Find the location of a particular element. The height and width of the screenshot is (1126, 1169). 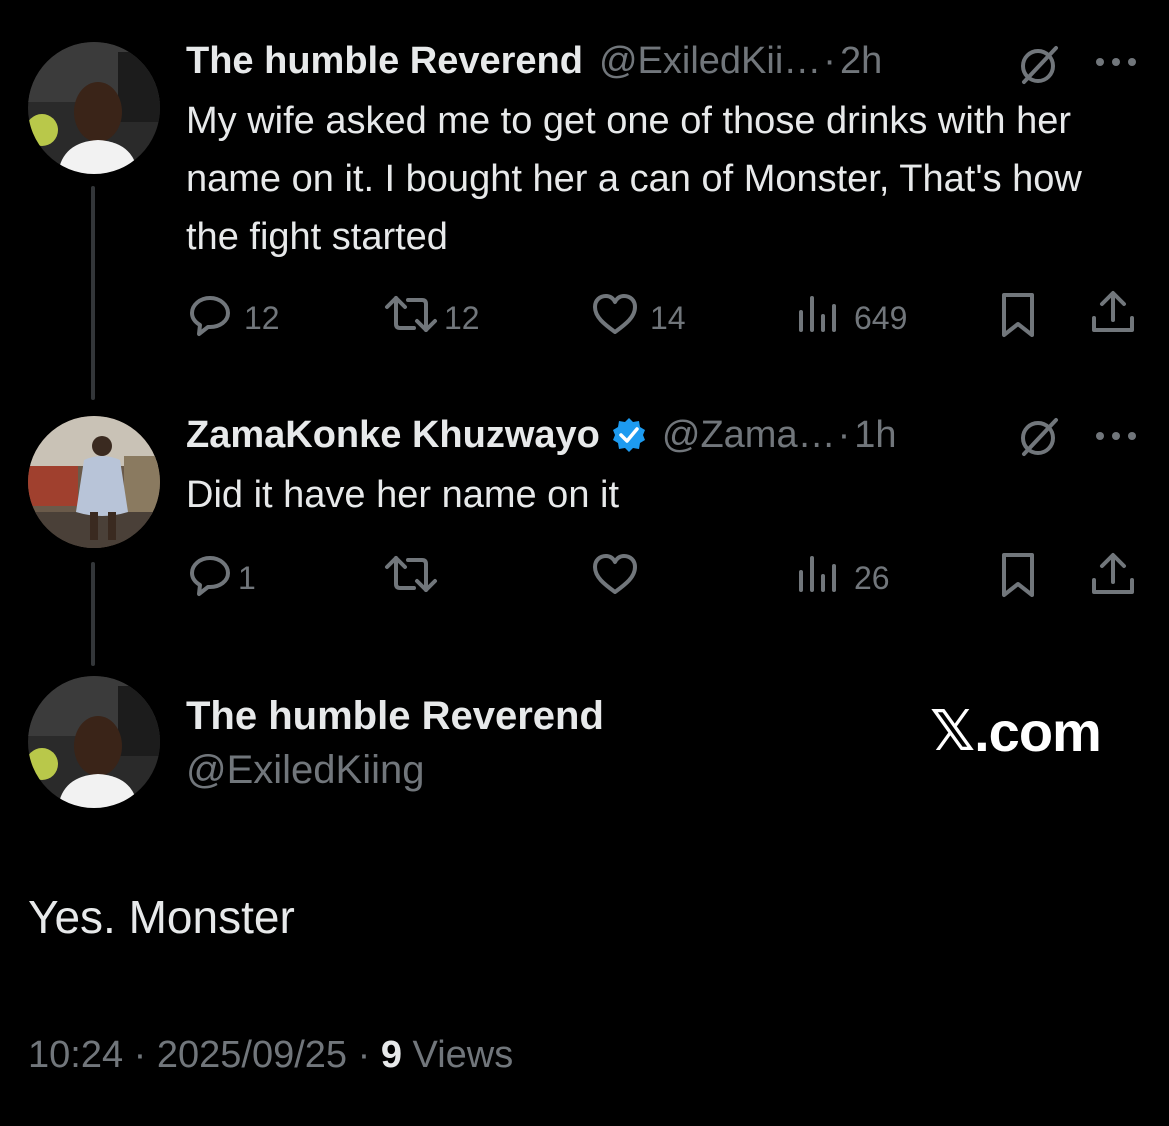

views-button: 649 is located at coordinates (851, 318).